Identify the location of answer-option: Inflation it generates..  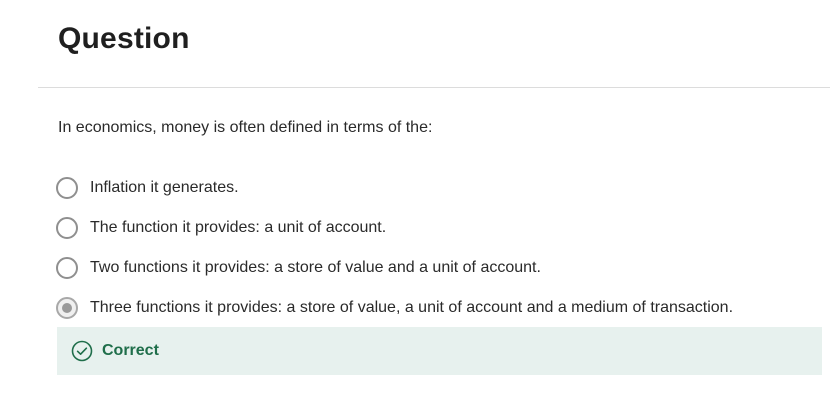
(443, 188).